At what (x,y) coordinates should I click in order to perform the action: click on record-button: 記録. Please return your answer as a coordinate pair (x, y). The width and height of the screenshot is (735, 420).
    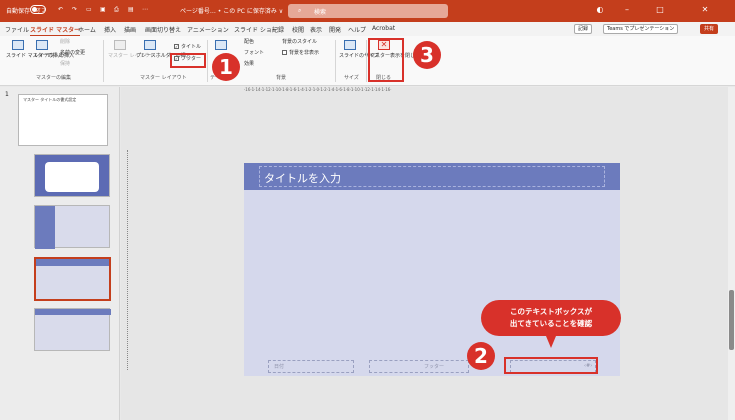
    Looking at the image, I should click on (583, 29).